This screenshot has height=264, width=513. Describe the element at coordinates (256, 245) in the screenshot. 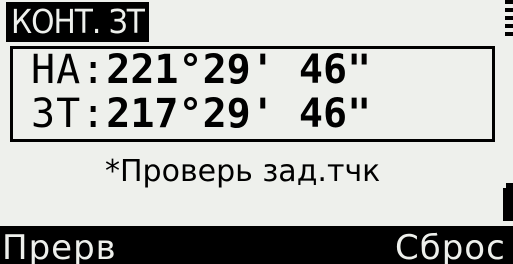

I see `softkey-bar: Прерв Сброс` at that location.